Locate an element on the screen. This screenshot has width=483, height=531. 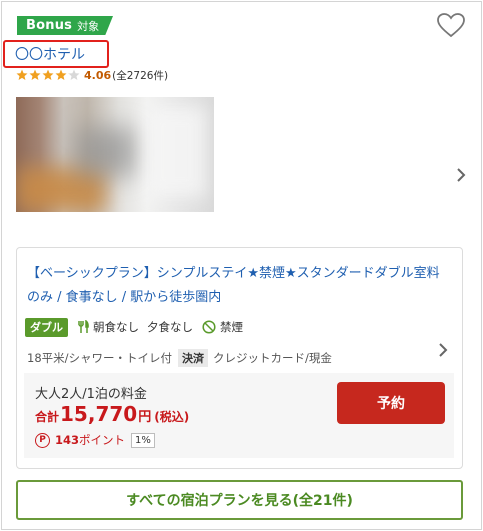
all-plans-button: すべての宿泊プランを見る(全21件) is located at coordinates (239, 500).